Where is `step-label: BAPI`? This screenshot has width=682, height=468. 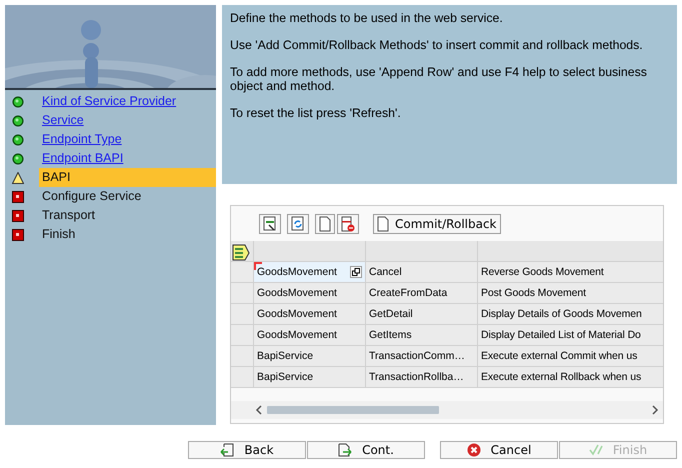
step-label: BAPI is located at coordinates (127, 177).